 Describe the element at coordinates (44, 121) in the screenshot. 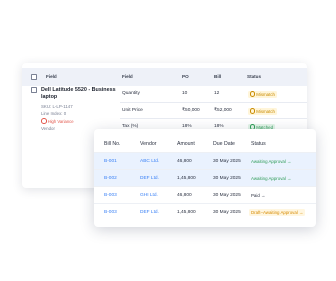

I see `alert-icon` at that location.